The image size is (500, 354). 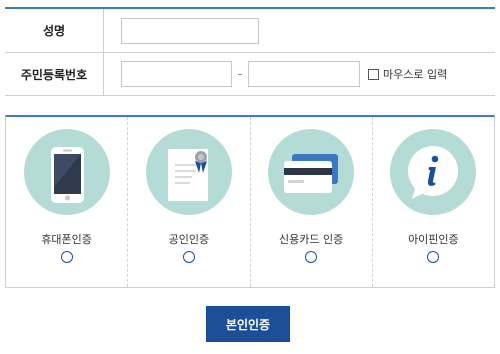 I want to click on auth-method-credit-card: 신용카드 인증, so click(x=310, y=202).